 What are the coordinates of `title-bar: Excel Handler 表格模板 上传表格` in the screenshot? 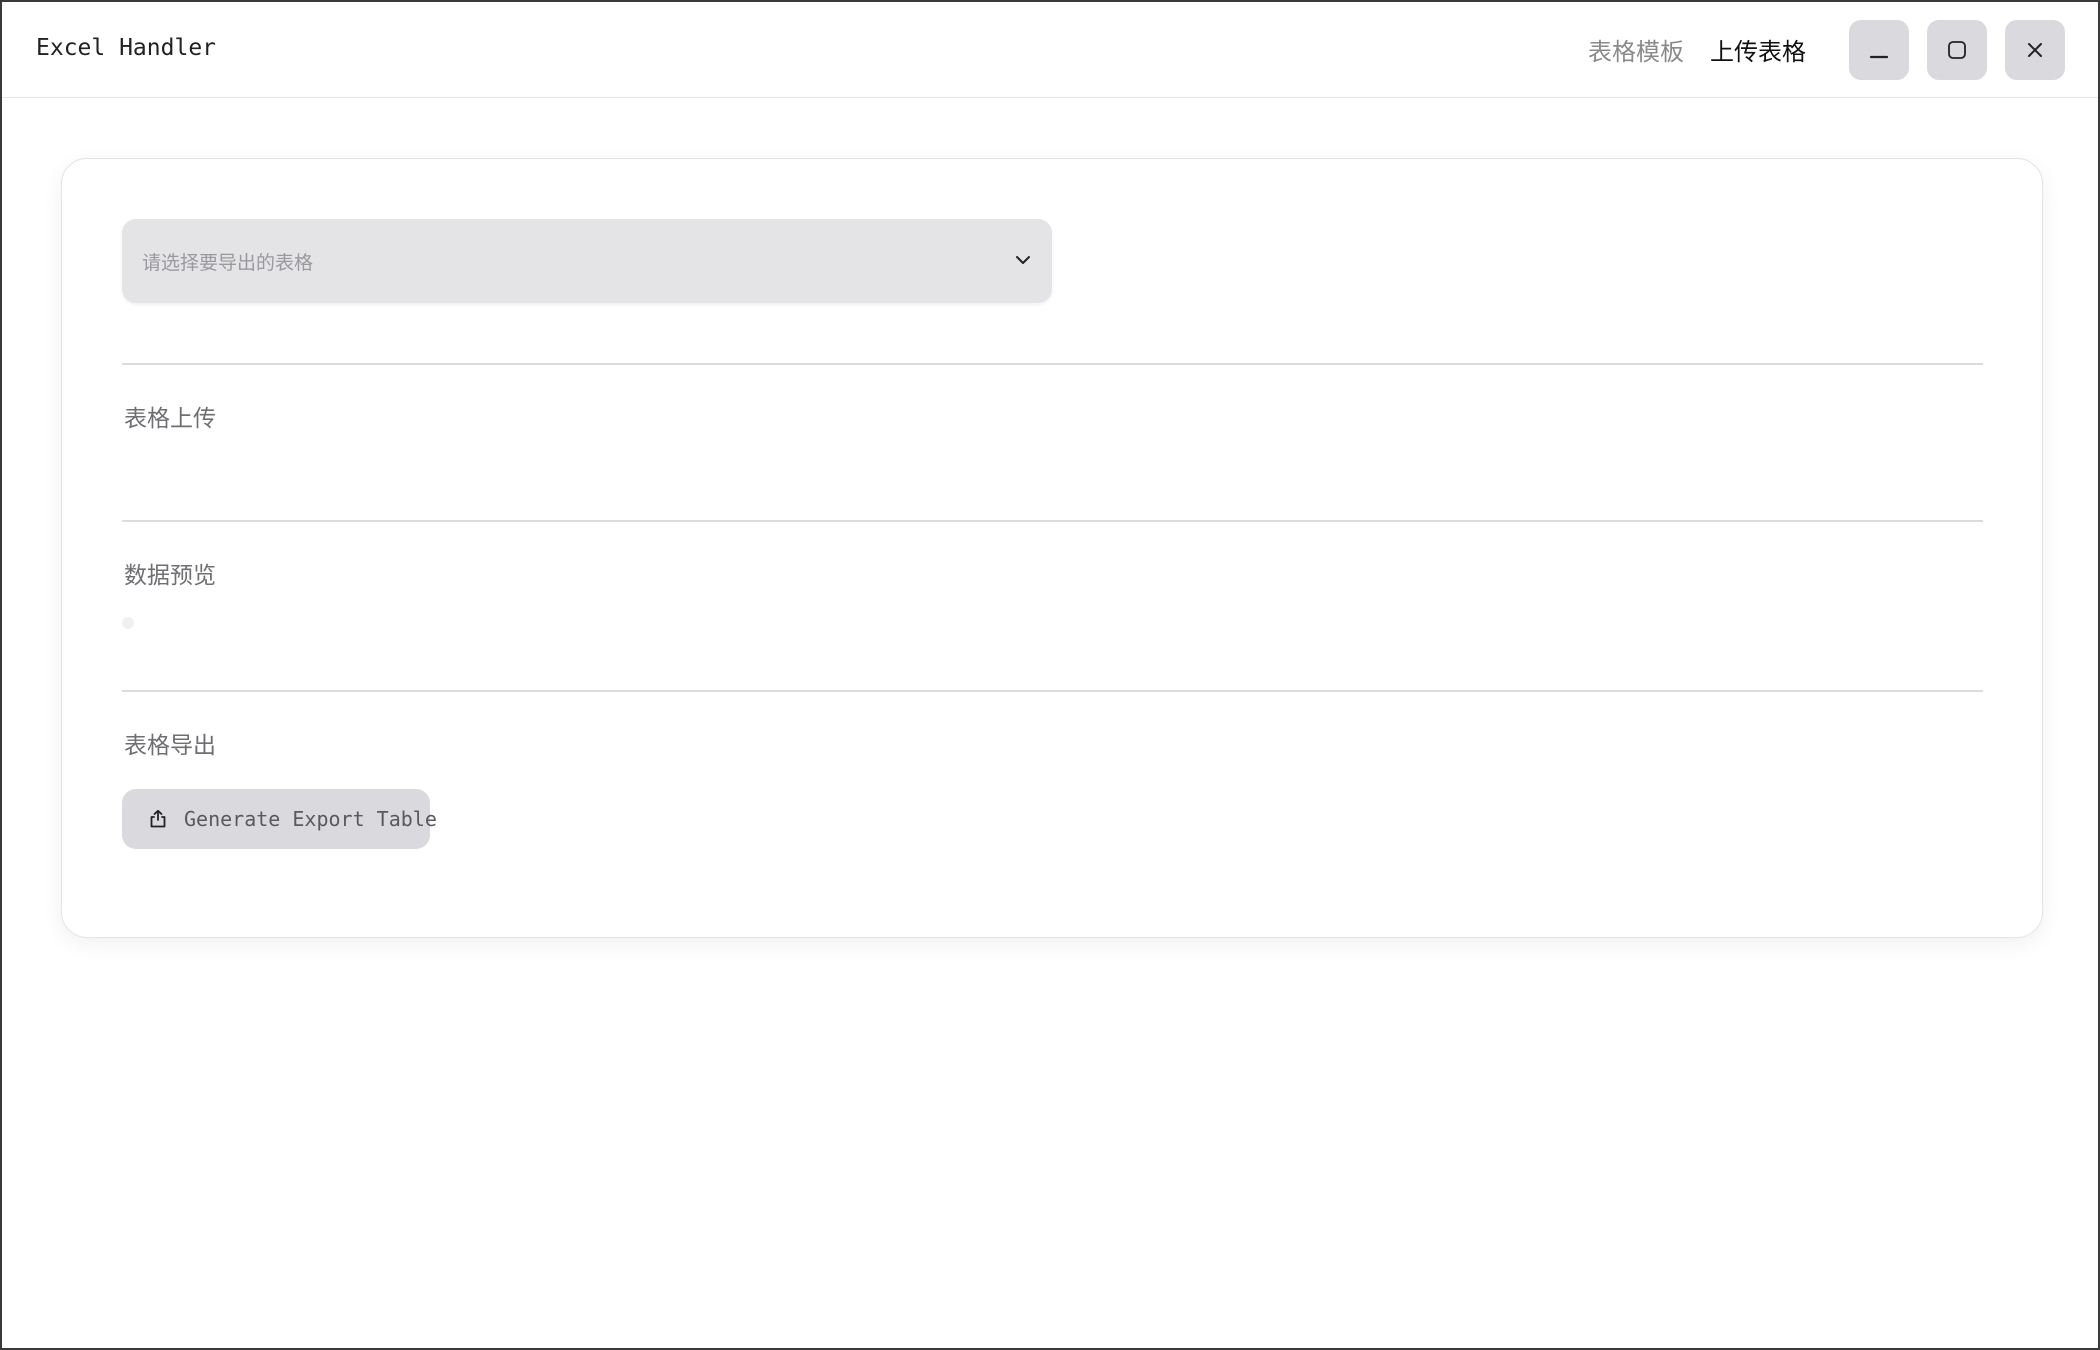 It's located at (1050, 50).